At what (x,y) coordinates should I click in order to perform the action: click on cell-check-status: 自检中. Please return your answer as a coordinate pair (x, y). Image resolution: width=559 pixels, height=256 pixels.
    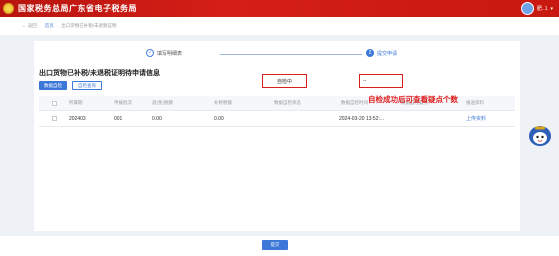
    Looking at the image, I should click on (284, 81).